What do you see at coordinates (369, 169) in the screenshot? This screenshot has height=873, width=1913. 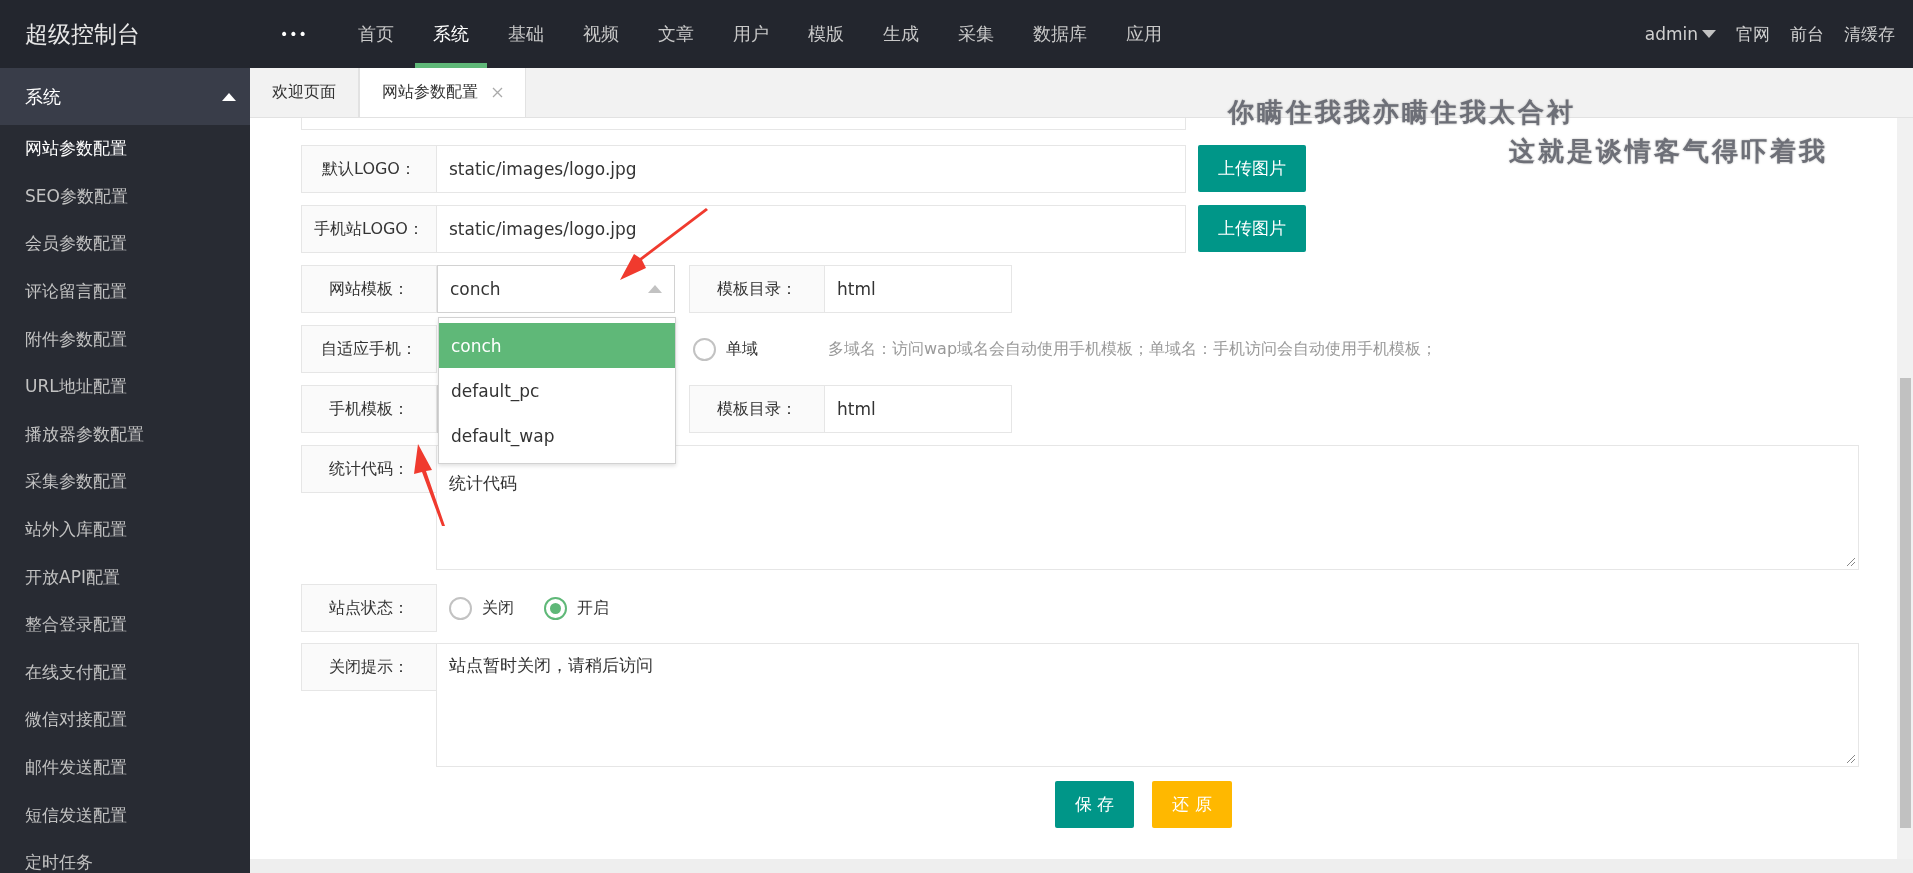 I see `field-label: 默认LOGO：` at bounding box center [369, 169].